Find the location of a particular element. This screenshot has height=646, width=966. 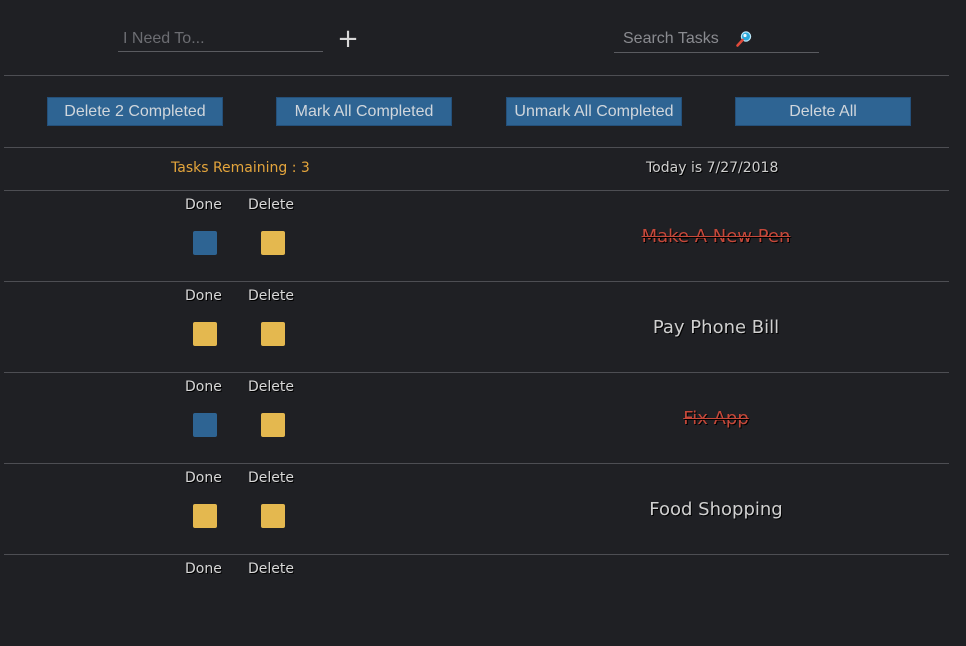

mark-all-completed-button: Mark All Completed is located at coordinates (364, 111).